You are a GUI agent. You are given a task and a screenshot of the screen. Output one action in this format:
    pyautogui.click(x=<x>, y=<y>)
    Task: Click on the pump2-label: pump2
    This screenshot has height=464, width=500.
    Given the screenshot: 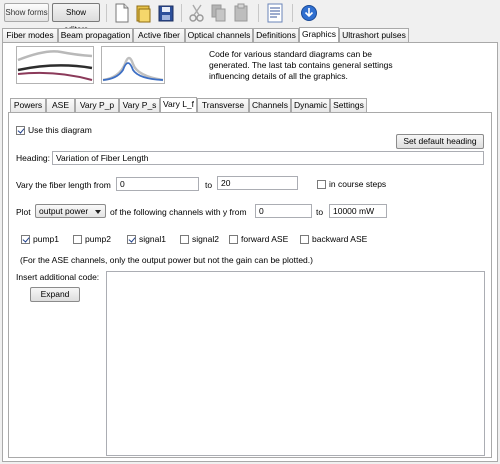 What is the action you would take?
    pyautogui.click(x=98, y=239)
    